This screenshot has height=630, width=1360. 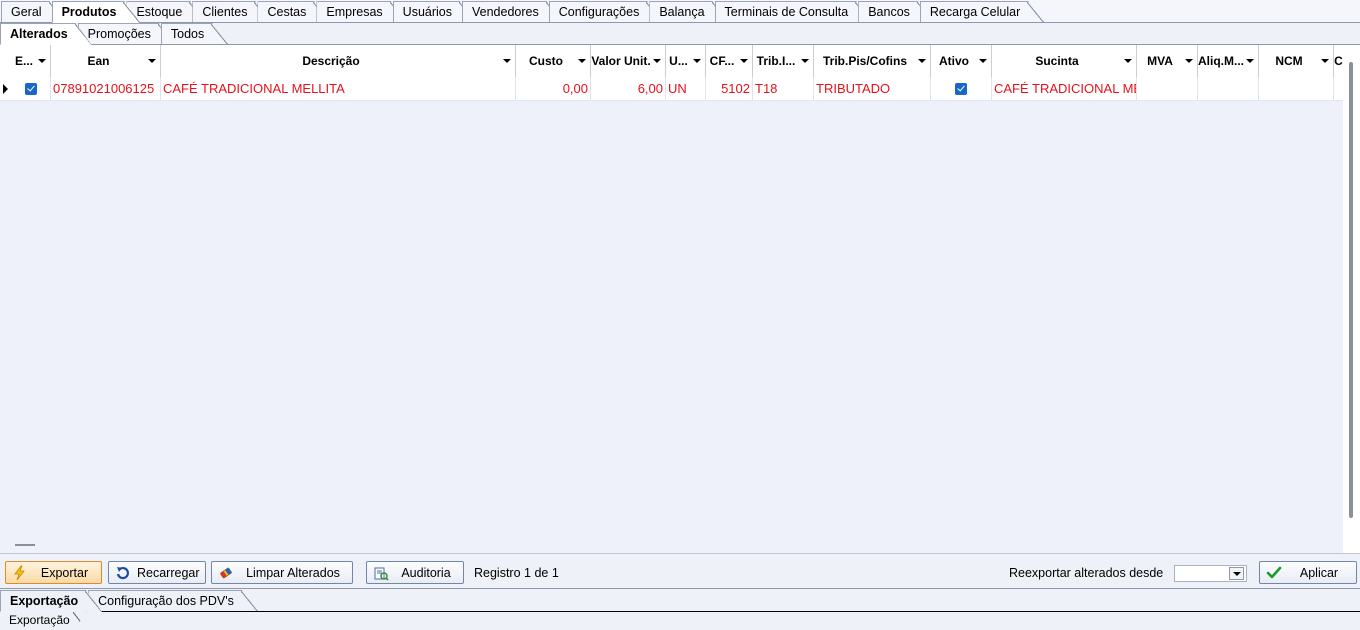 What do you see at coordinates (872, 89) in the screenshot?
I see `cell-trib-pis-cofins: TRIBUTADO` at bounding box center [872, 89].